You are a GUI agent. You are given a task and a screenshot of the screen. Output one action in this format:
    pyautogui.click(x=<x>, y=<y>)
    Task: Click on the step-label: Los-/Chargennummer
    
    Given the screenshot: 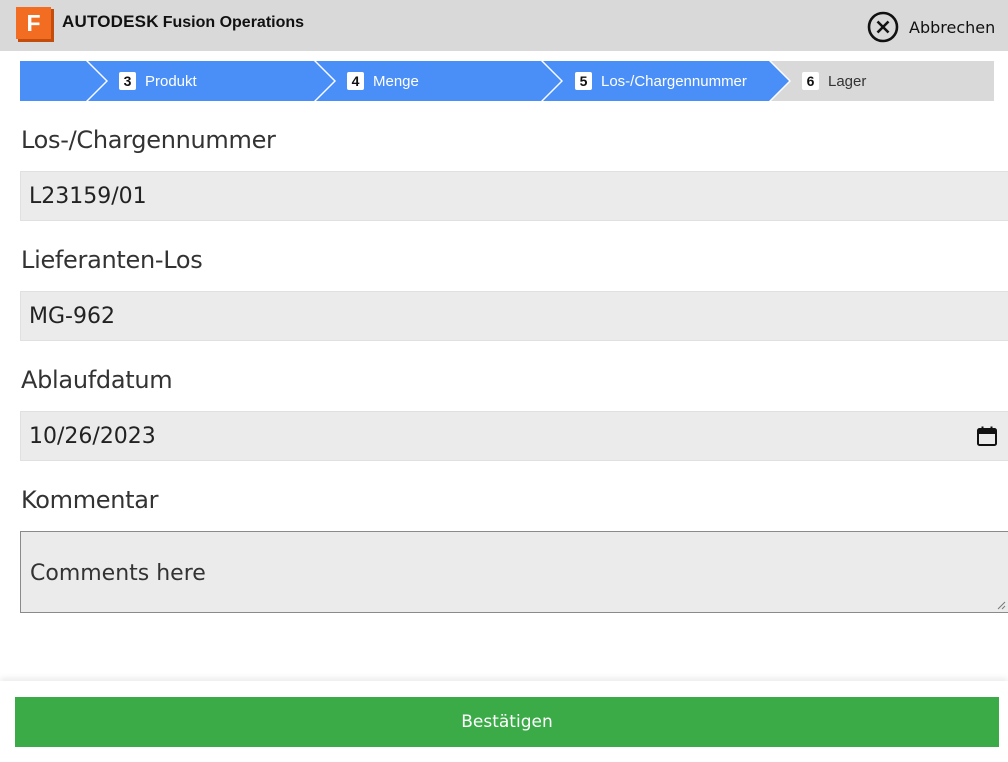 What is the action you would take?
    pyautogui.click(x=674, y=81)
    